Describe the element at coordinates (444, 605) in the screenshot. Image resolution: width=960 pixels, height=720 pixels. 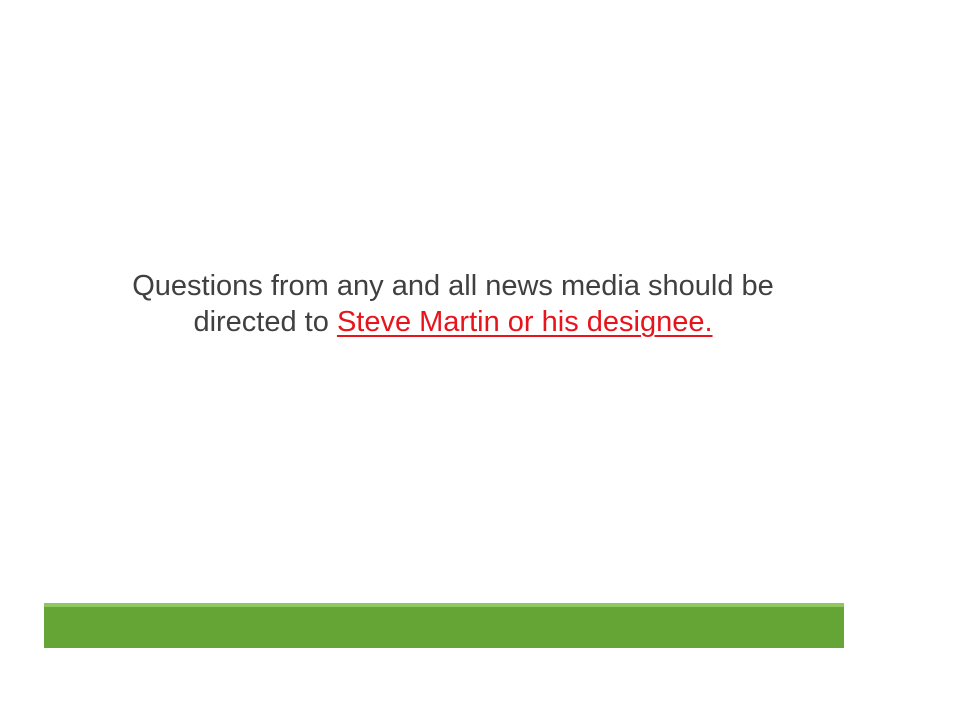
I see `footer-bar-highlight` at that location.